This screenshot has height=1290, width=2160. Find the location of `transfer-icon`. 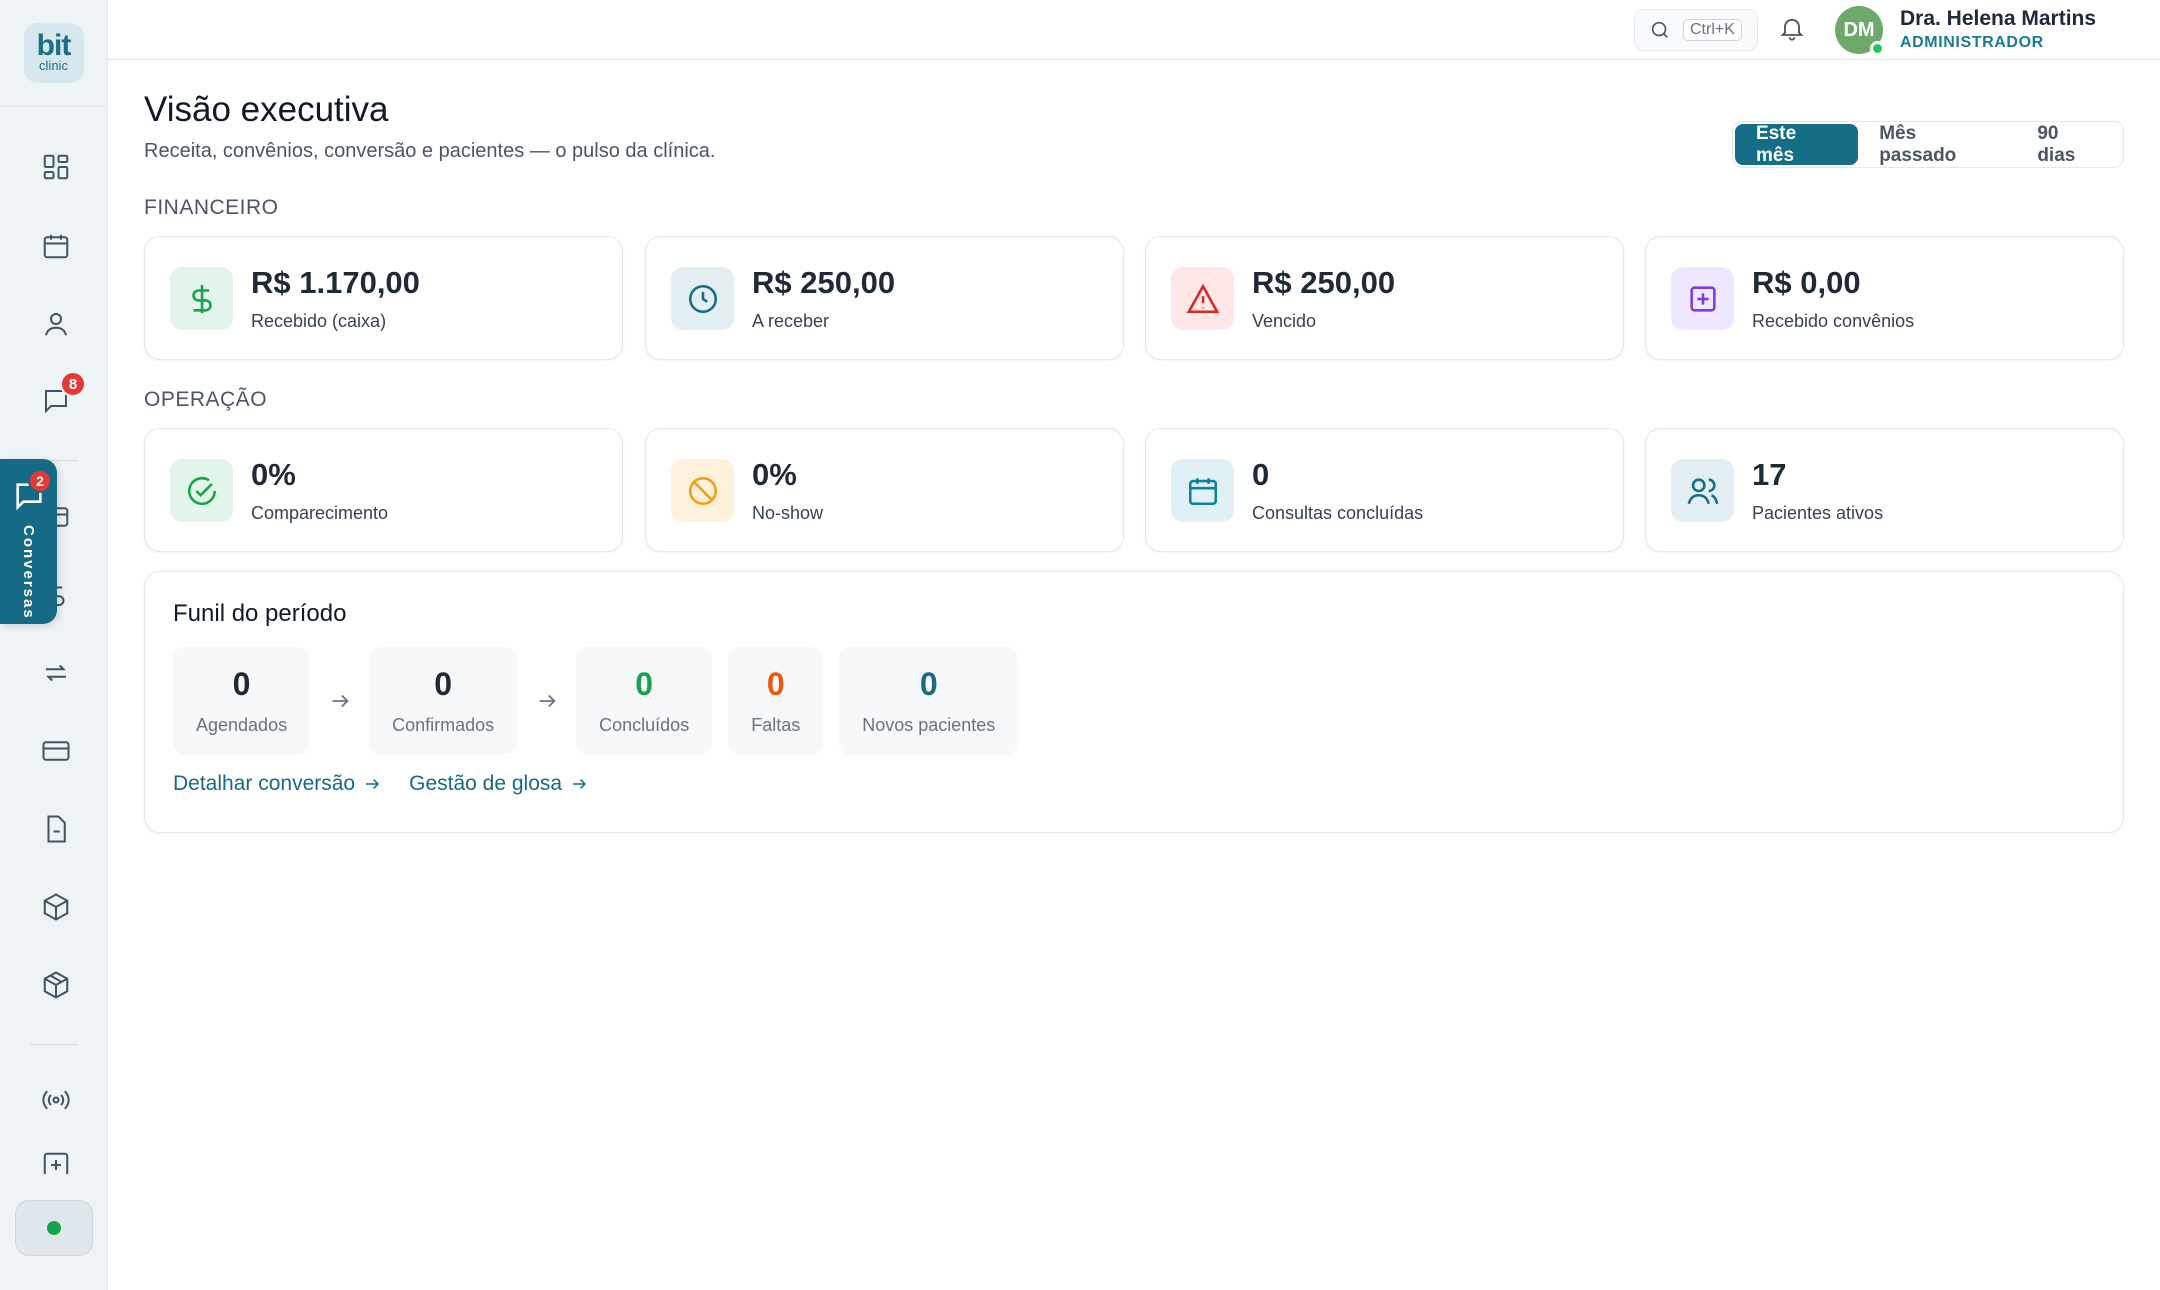

transfer-icon is located at coordinates (56, 673).